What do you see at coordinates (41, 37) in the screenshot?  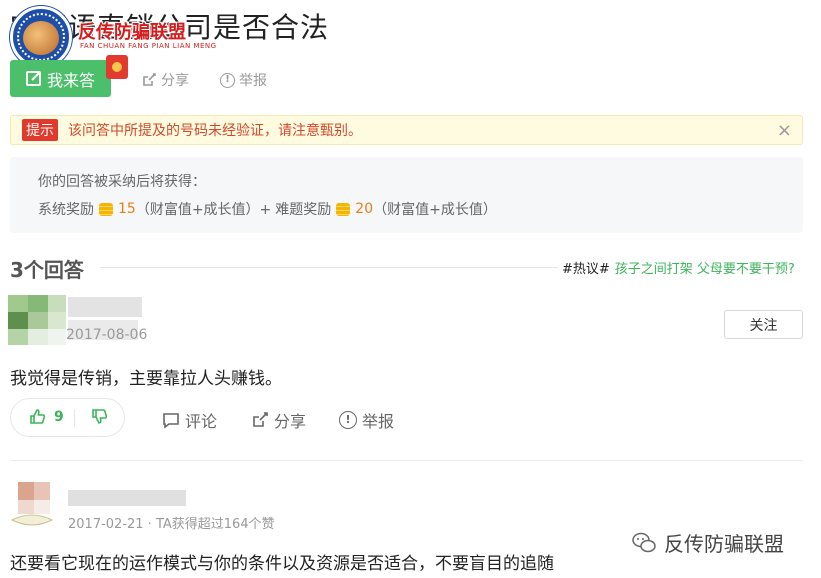 I see `watermark-logo` at bounding box center [41, 37].